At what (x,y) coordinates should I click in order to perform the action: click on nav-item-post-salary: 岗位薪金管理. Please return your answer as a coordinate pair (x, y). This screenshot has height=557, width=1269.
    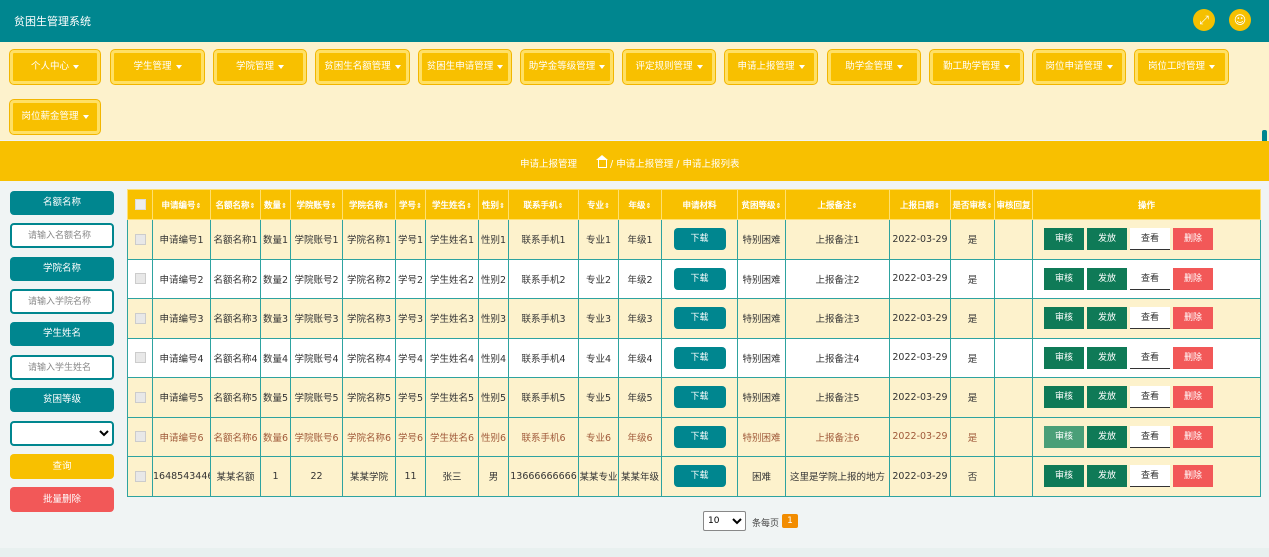
    Looking at the image, I should click on (55, 117).